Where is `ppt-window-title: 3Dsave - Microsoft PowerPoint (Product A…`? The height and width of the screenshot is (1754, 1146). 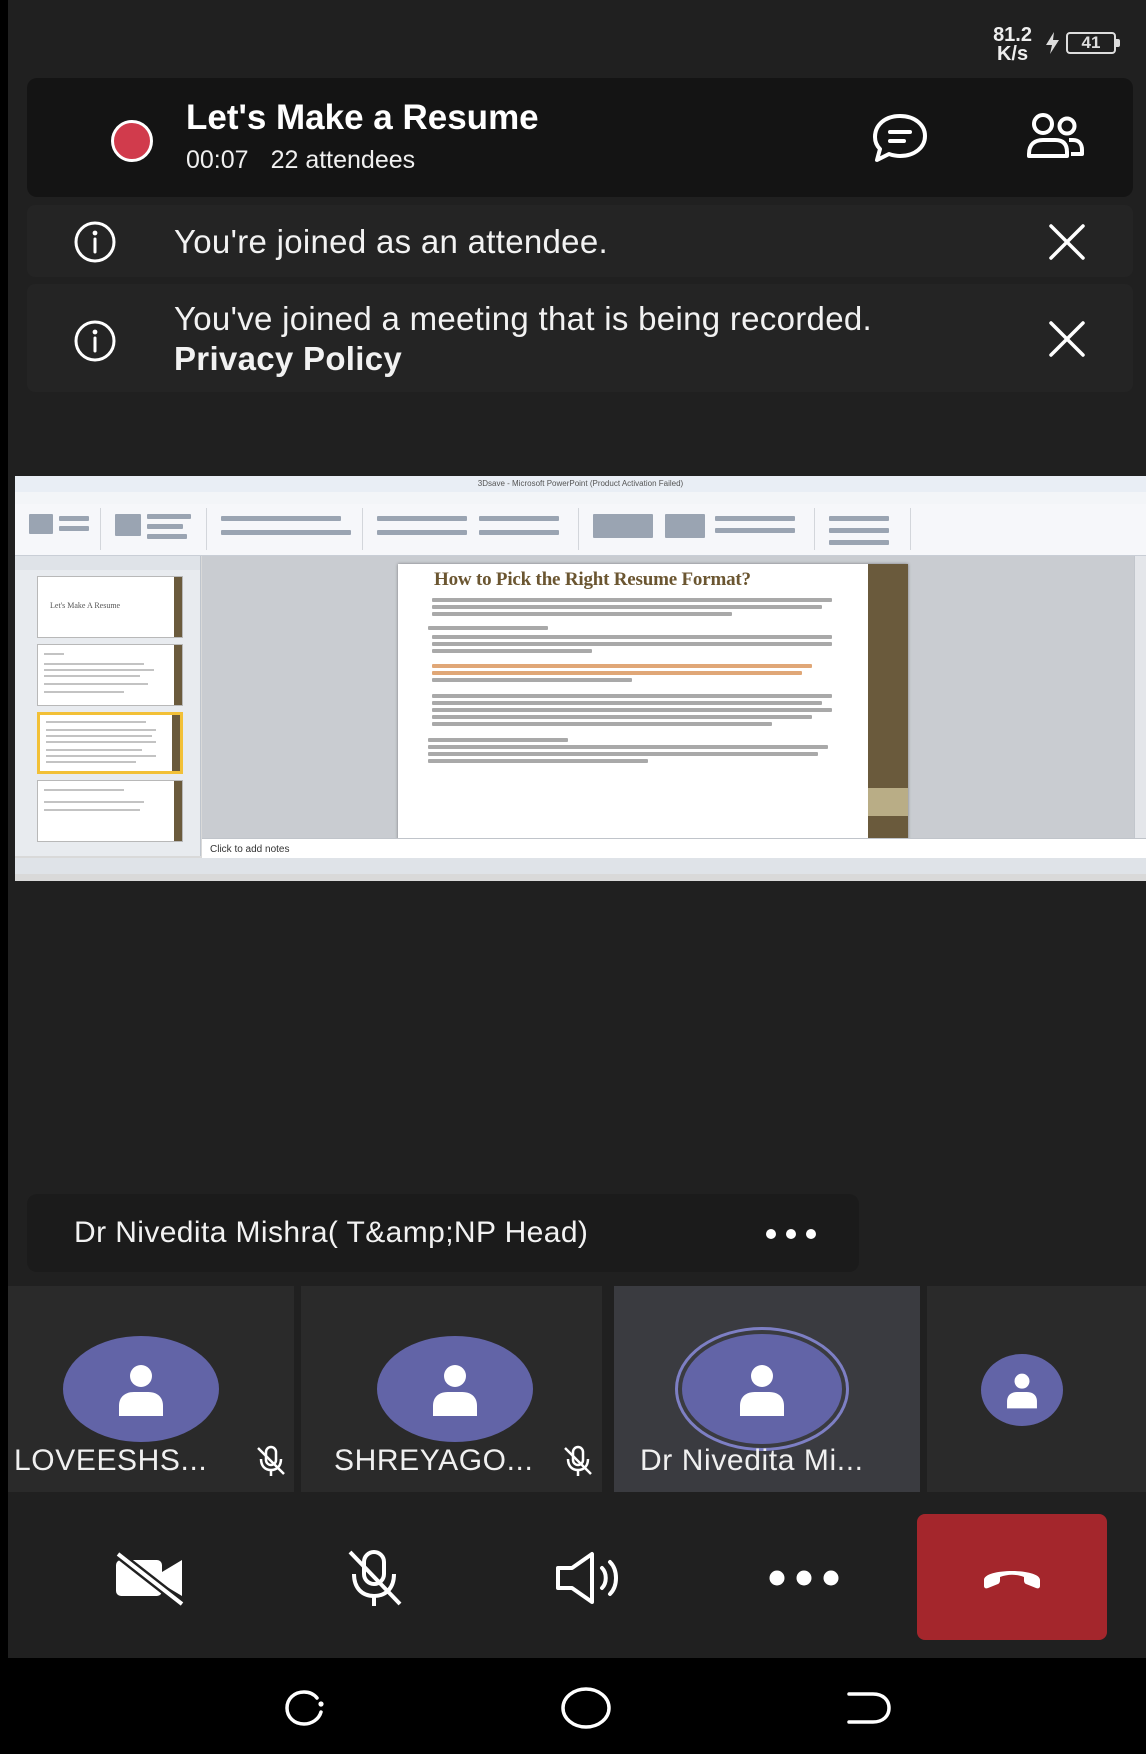 ppt-window-title: 3Dsave - Microsoft PowerPoint (Product A… is located at coordinates (580, 484).